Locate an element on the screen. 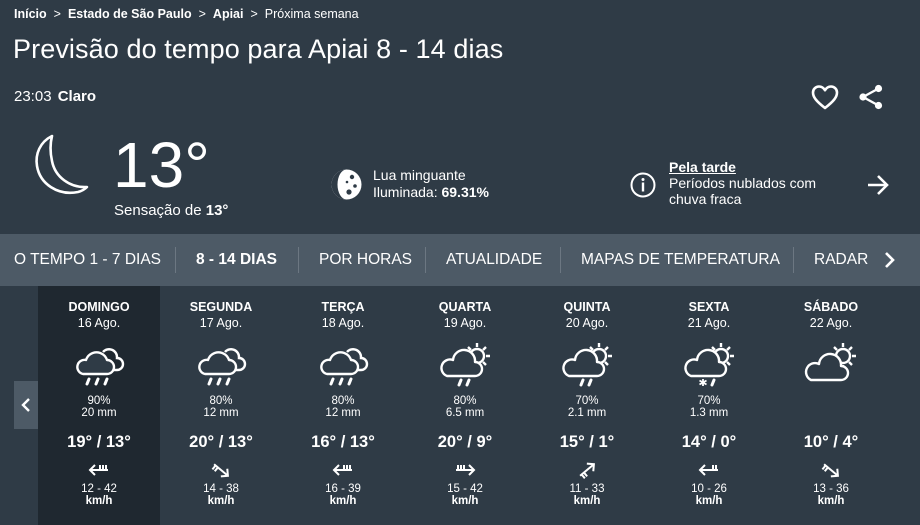 This screenshot has height=525, width=920. heart-icon is located at coordinates (825, 97).